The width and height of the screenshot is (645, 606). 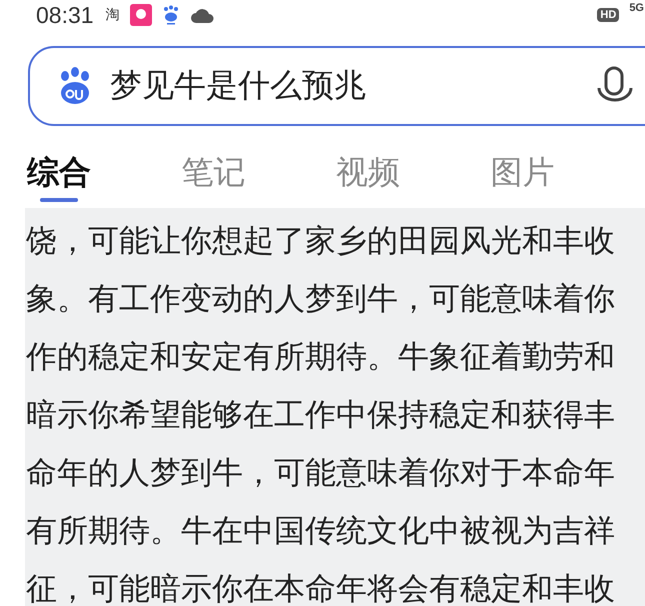 I want to click on cloud-icon, so click(x=202, y=15).